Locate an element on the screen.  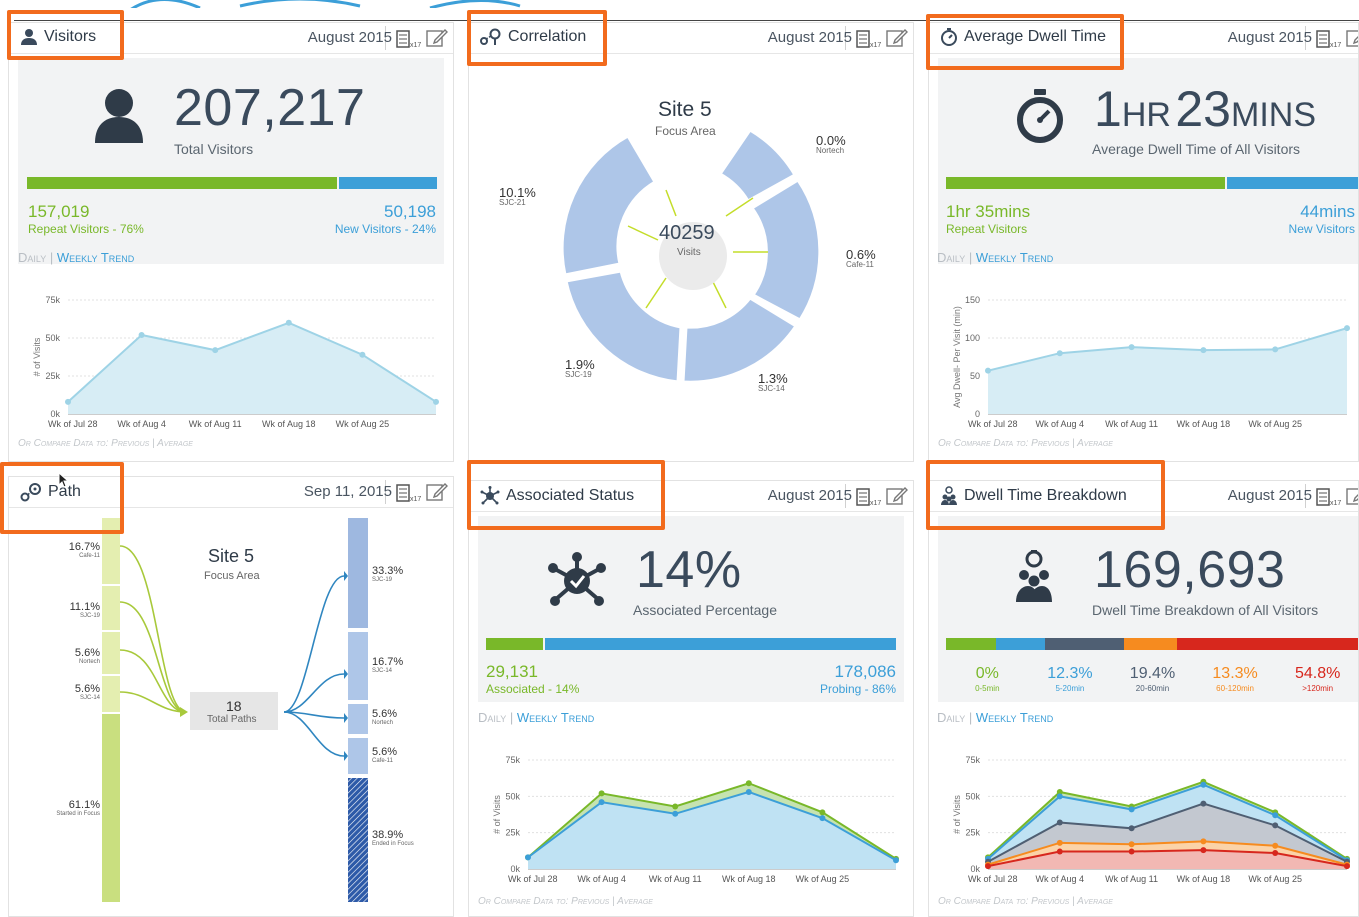
path-date: Sep 11, 2015 is located at coordinates (348, 491).